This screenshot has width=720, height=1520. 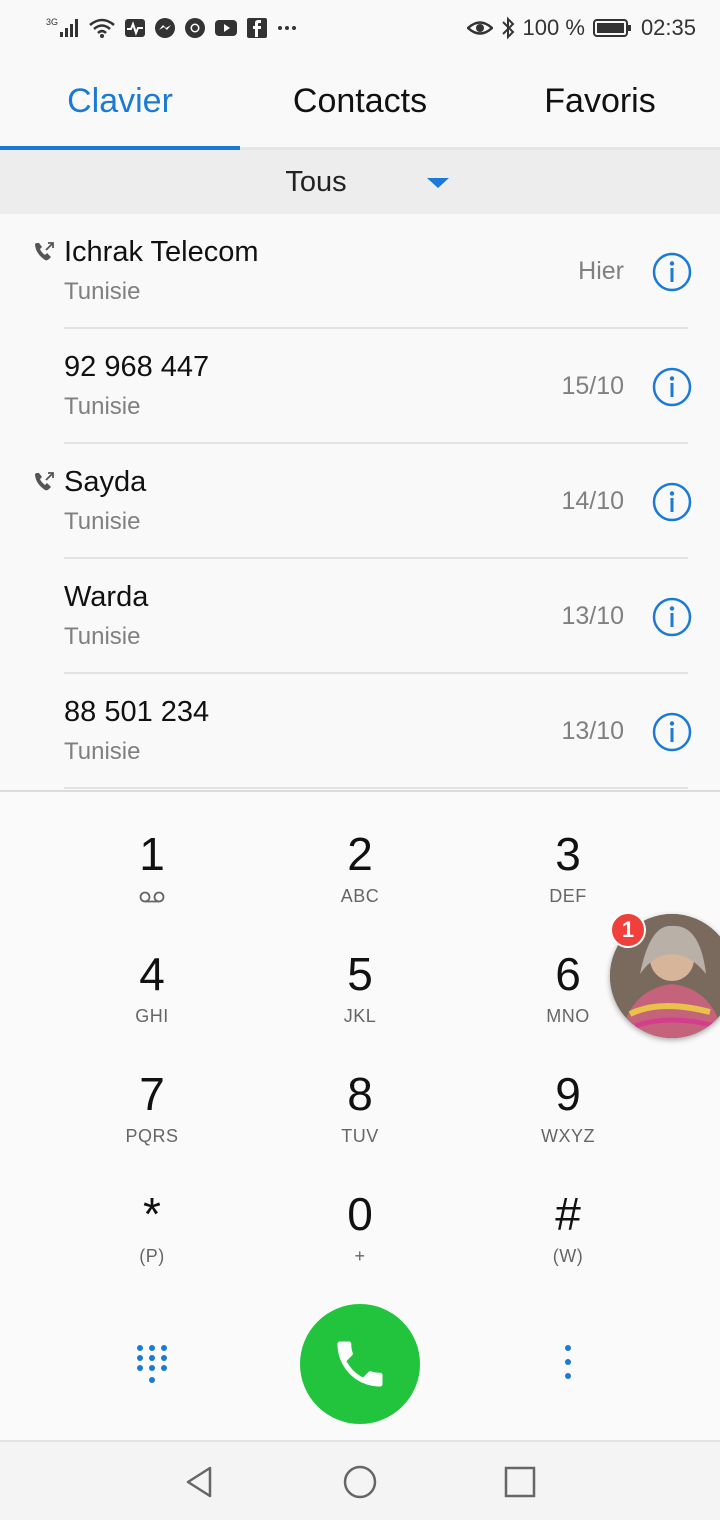 I want to click on dial-key-3: 3 DEF, so click(x=568, y=849).